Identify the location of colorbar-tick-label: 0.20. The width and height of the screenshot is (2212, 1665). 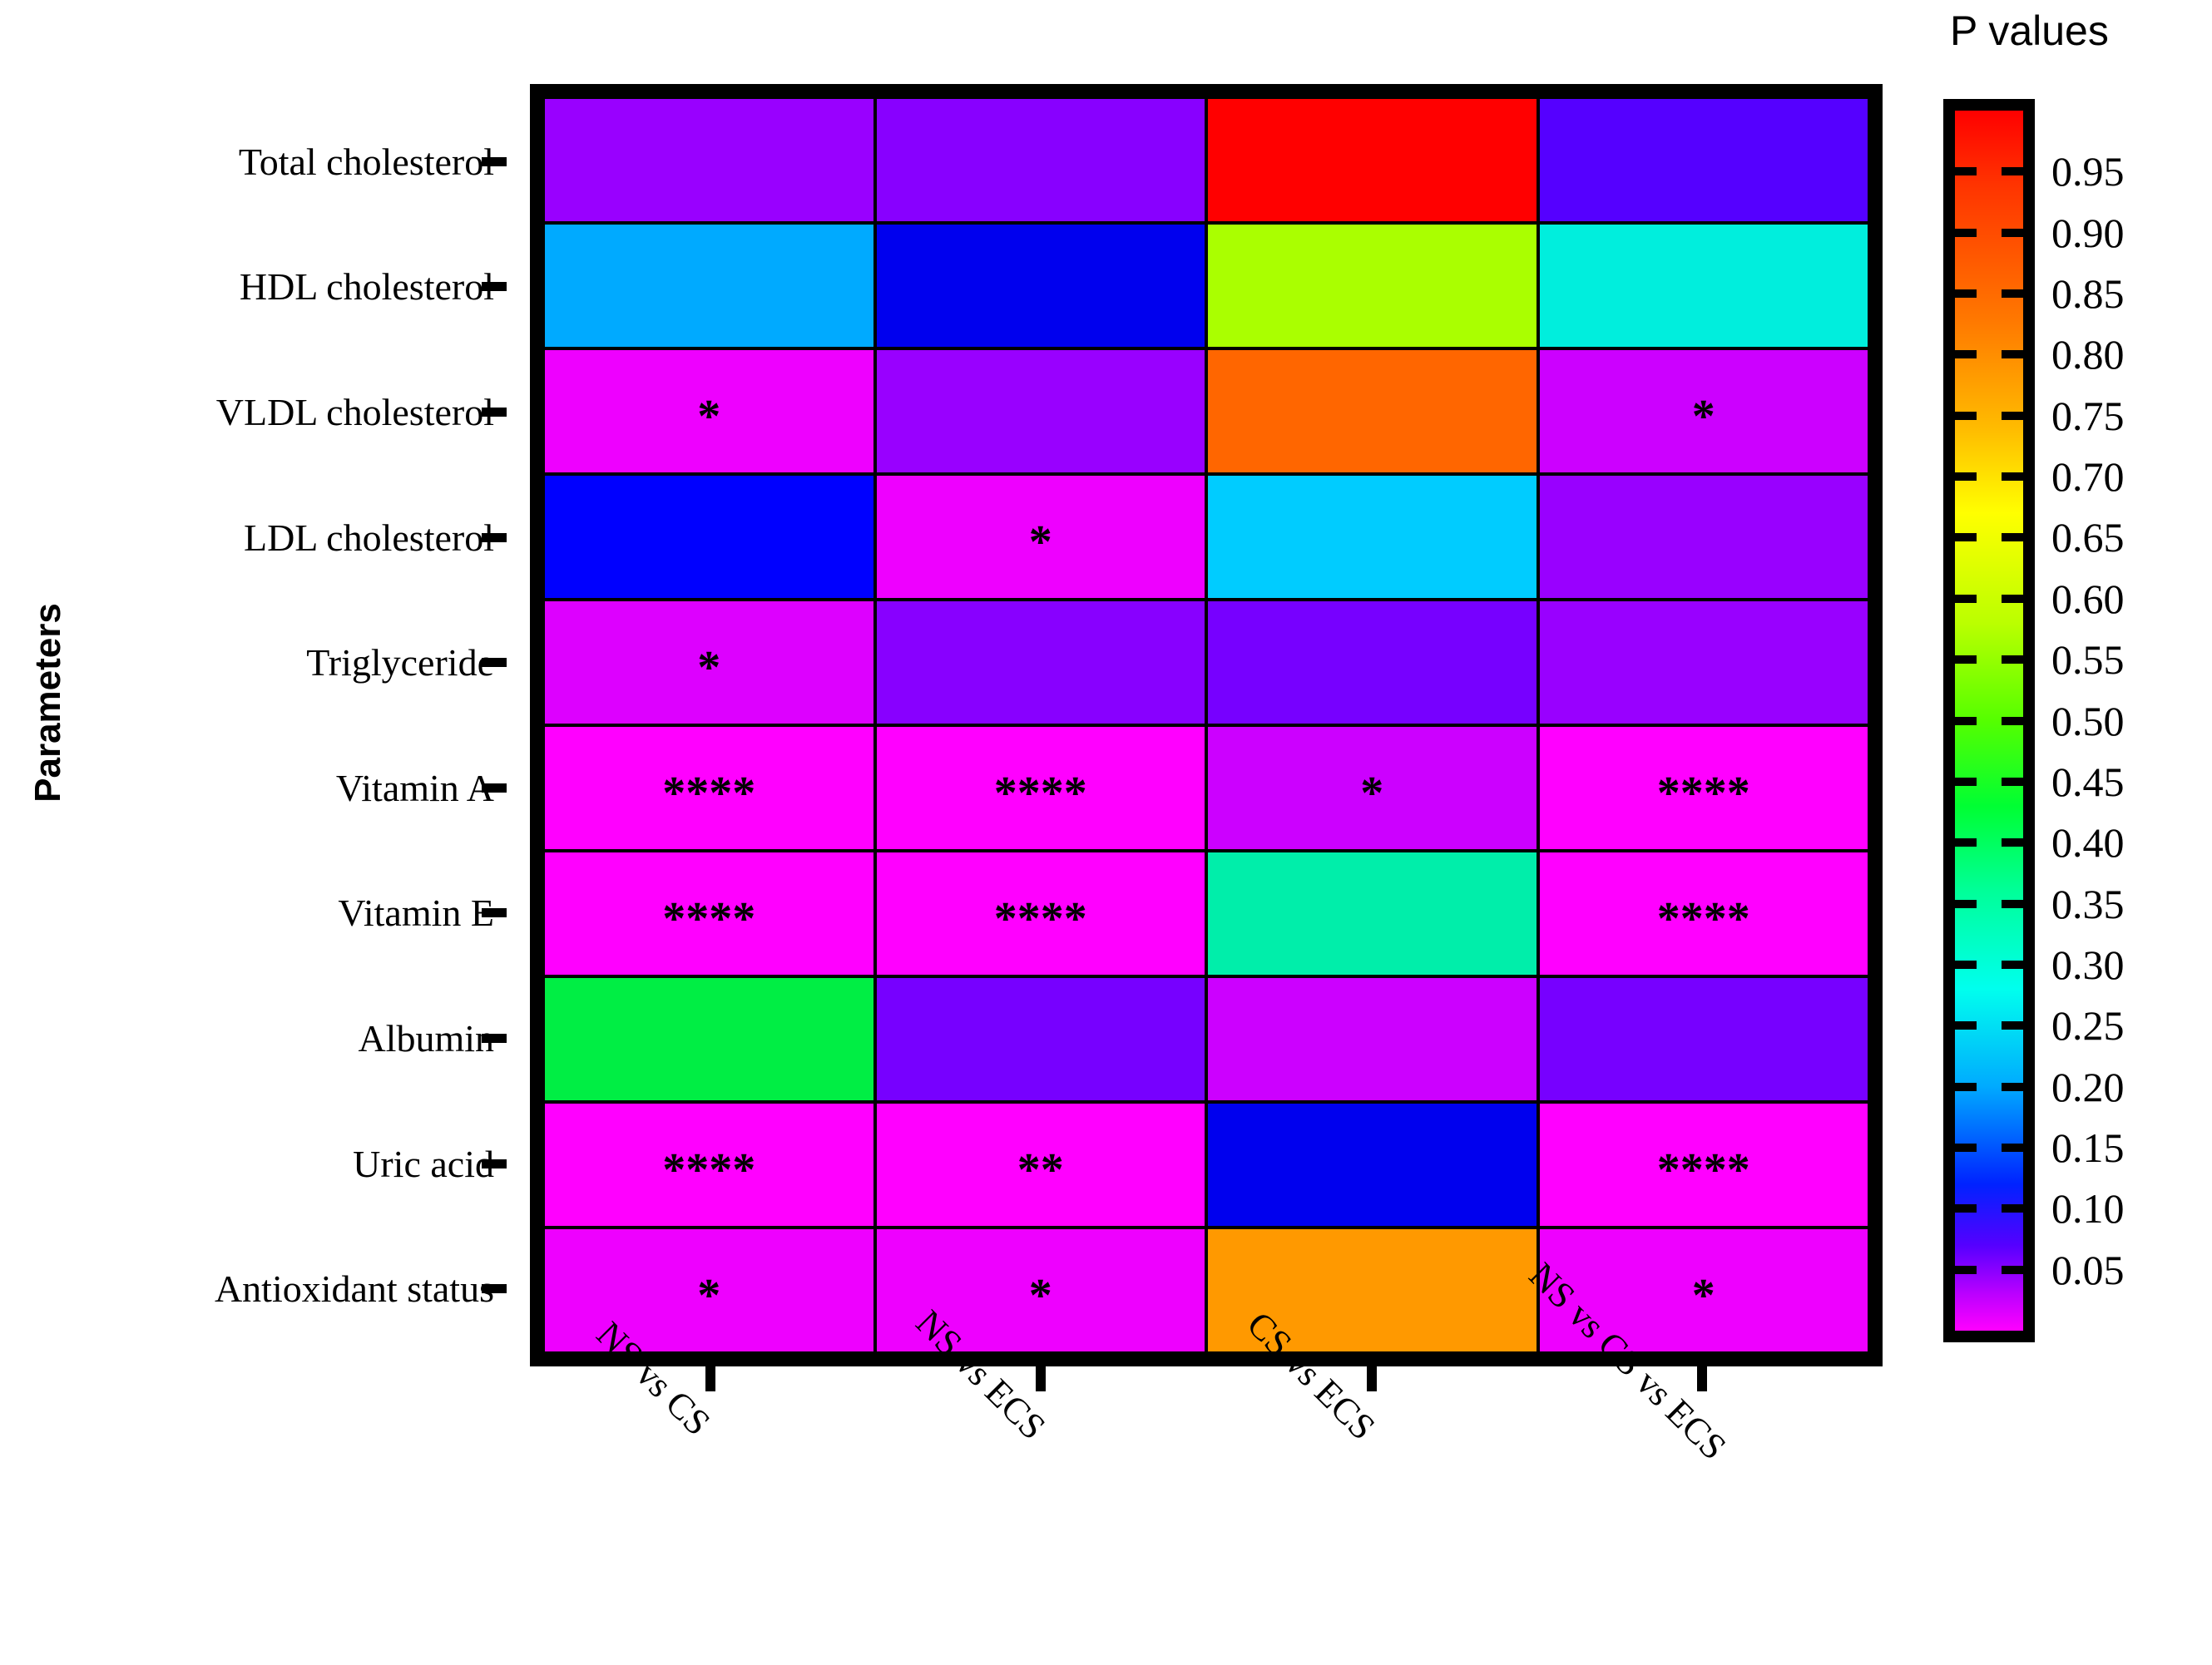
(2088, 1087).